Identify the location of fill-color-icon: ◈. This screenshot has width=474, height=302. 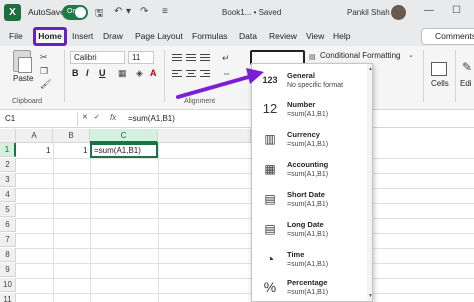
(139, 73).